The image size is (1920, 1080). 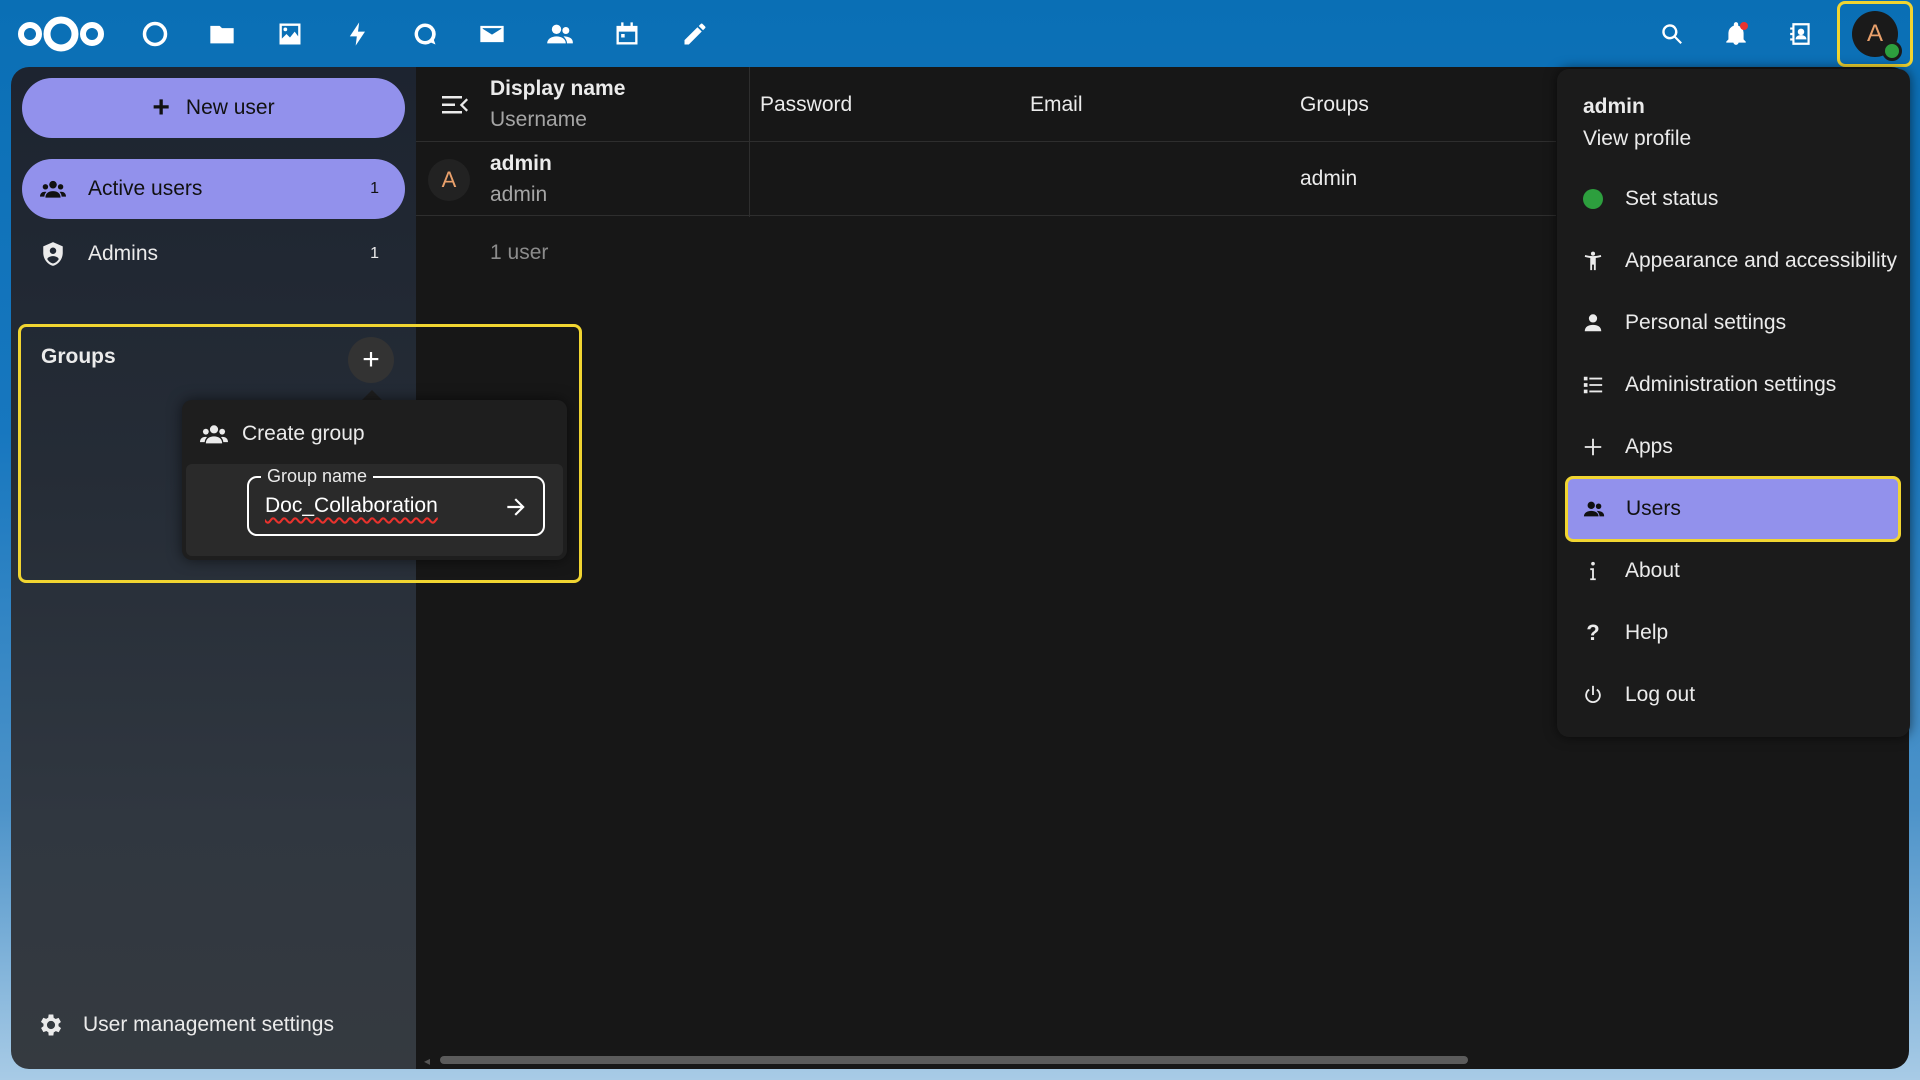 I want to click on accessibility-icon, so click(x=1593, y=261).